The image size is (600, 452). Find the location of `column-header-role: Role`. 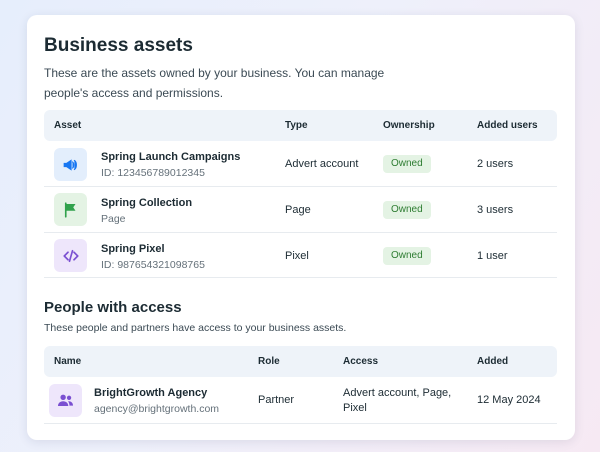

column-header-role: Role is located at coordinates (269, 361).